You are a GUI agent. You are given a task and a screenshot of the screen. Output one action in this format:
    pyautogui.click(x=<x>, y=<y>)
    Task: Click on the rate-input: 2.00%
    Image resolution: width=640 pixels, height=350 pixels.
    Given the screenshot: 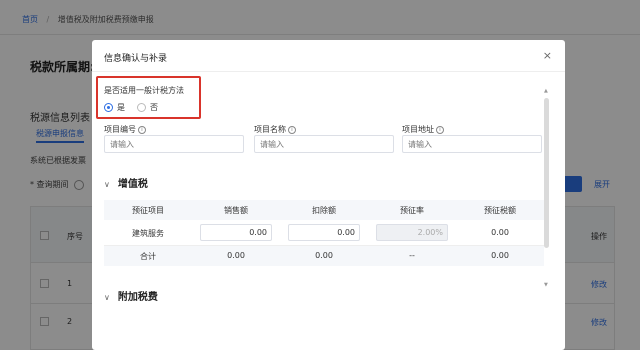 What is the action you would take?
    pyautogui.click(x=412, y=232)
    